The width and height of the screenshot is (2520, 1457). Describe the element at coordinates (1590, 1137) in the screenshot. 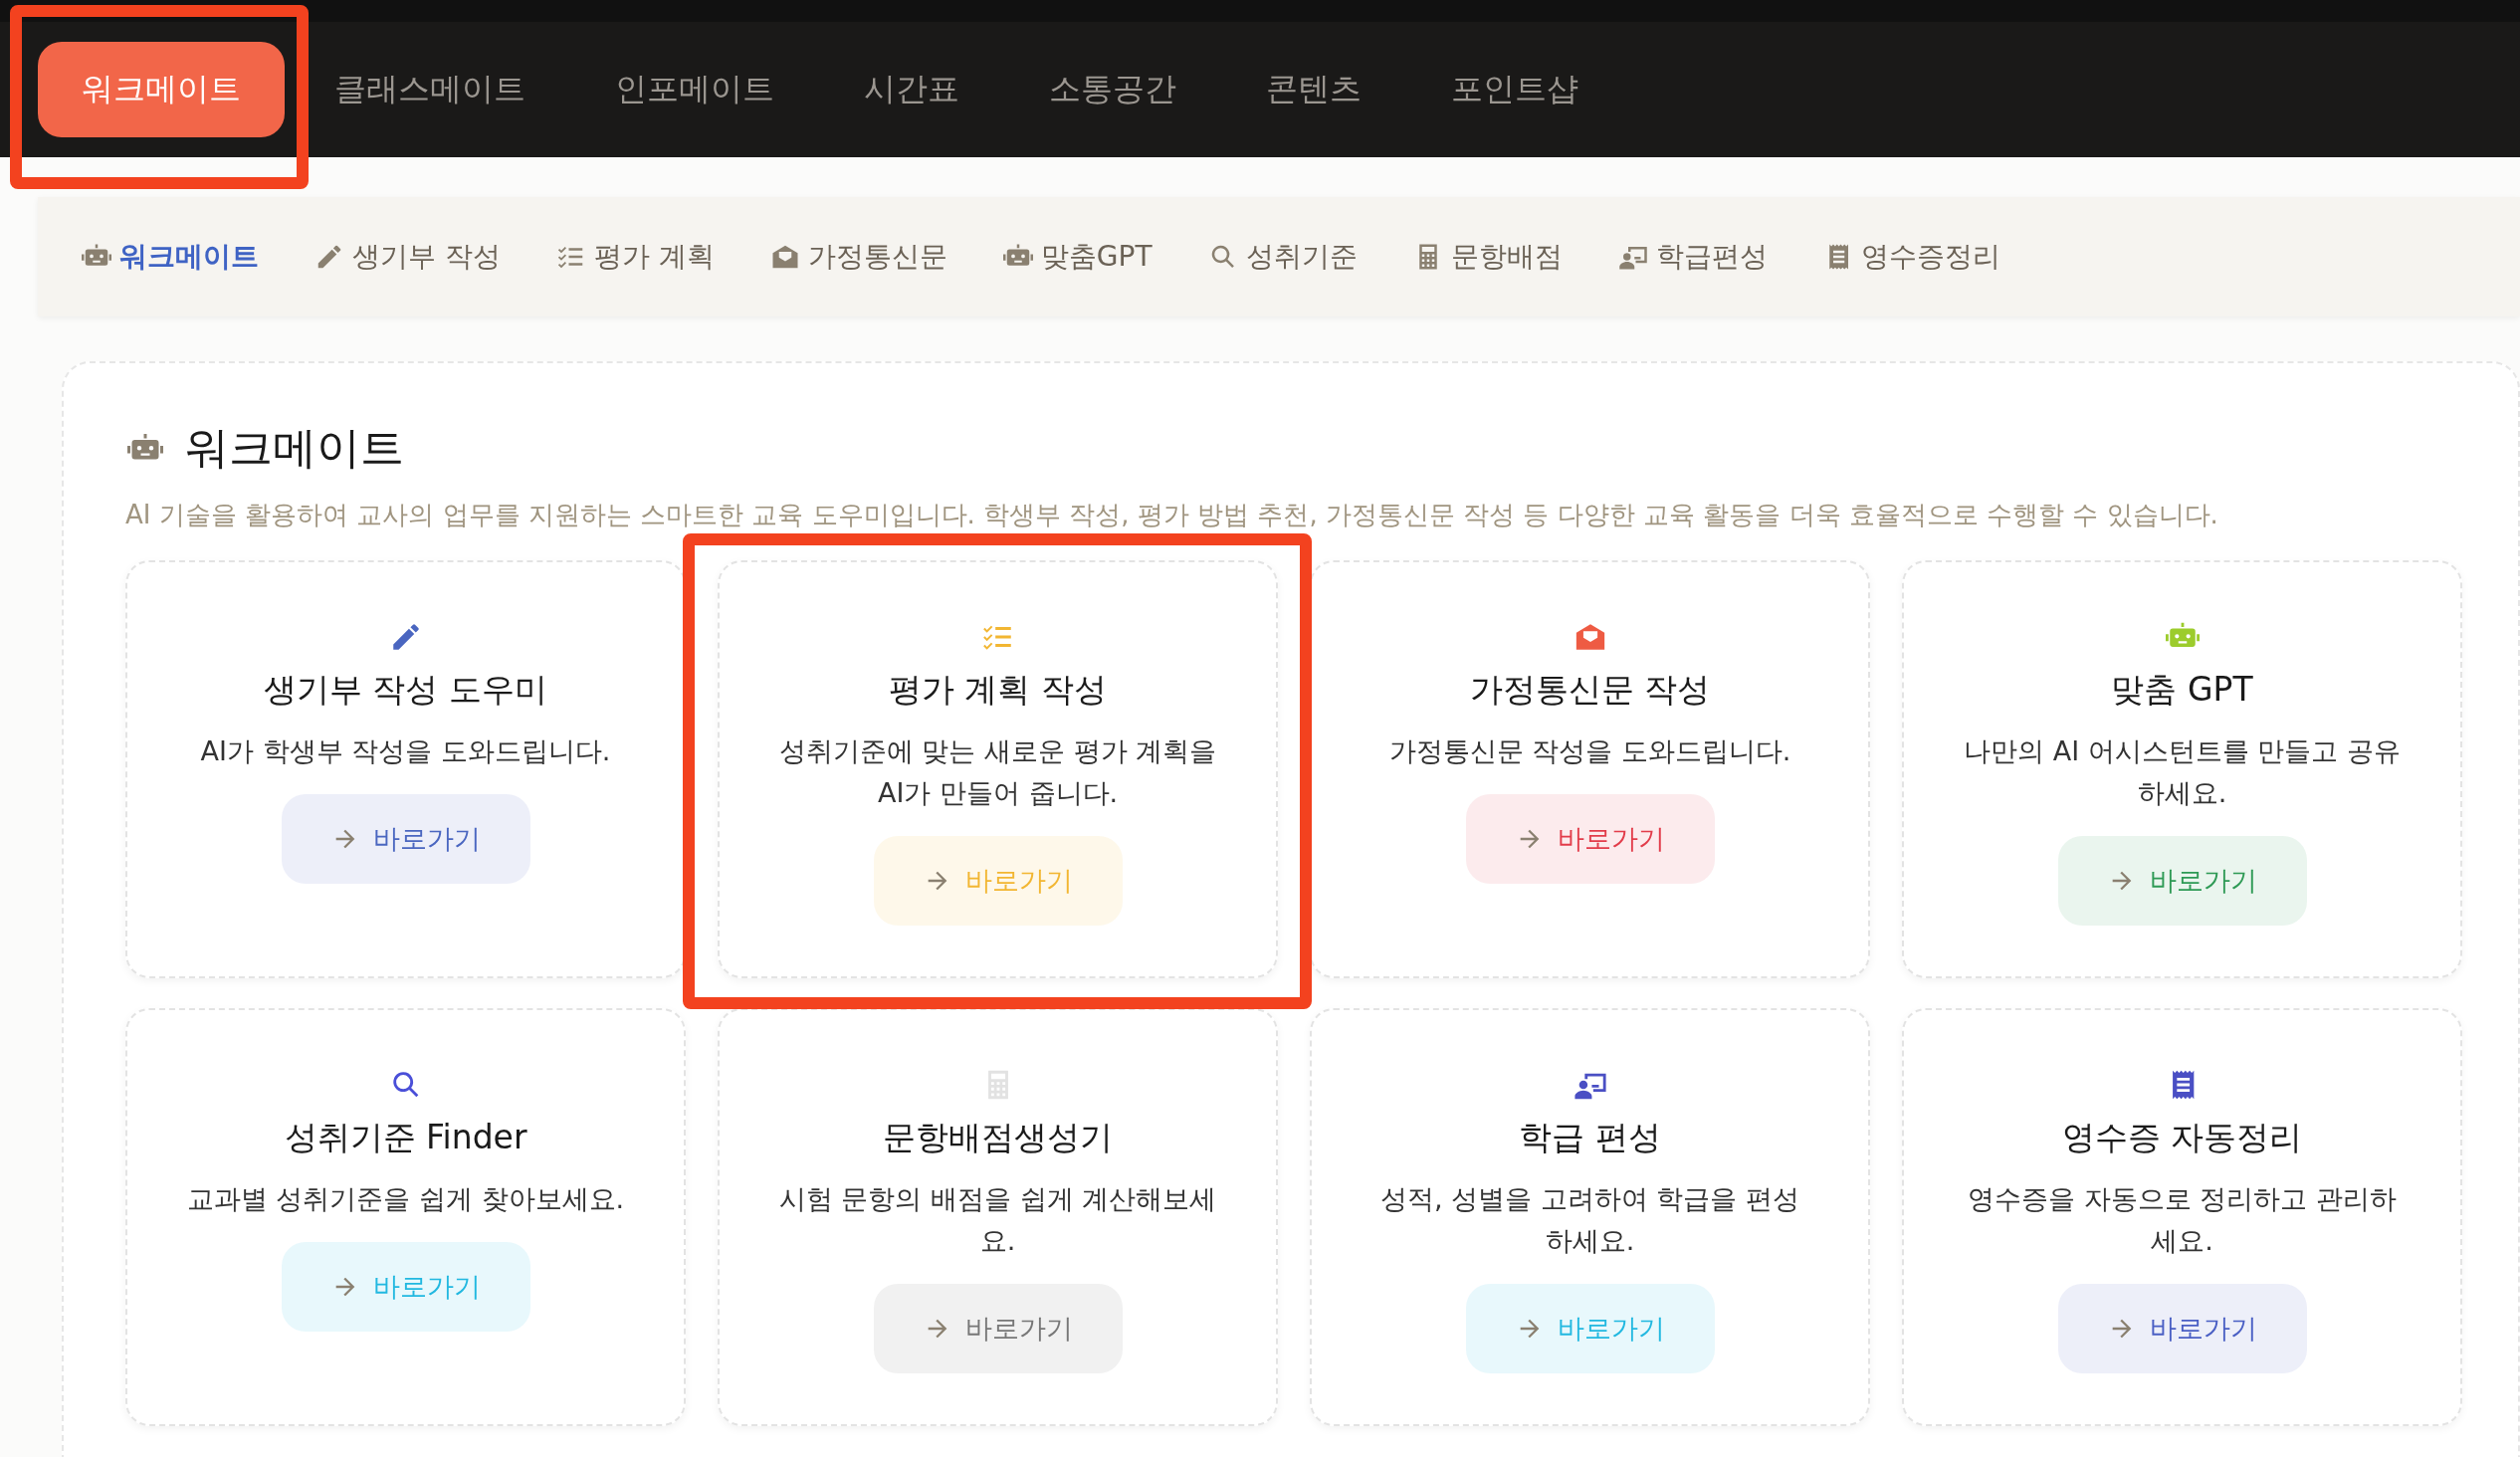

I see `card-title: 학급 편성` at that location.